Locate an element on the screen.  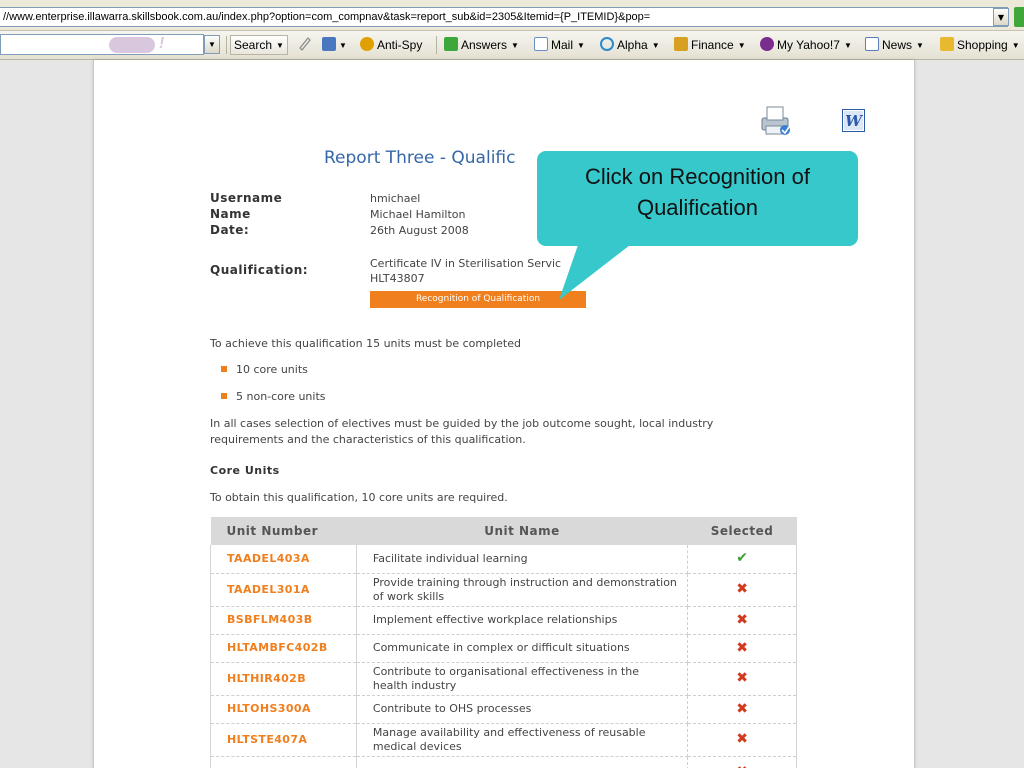
username-value: hmichael is located at coordinates (395, 198).